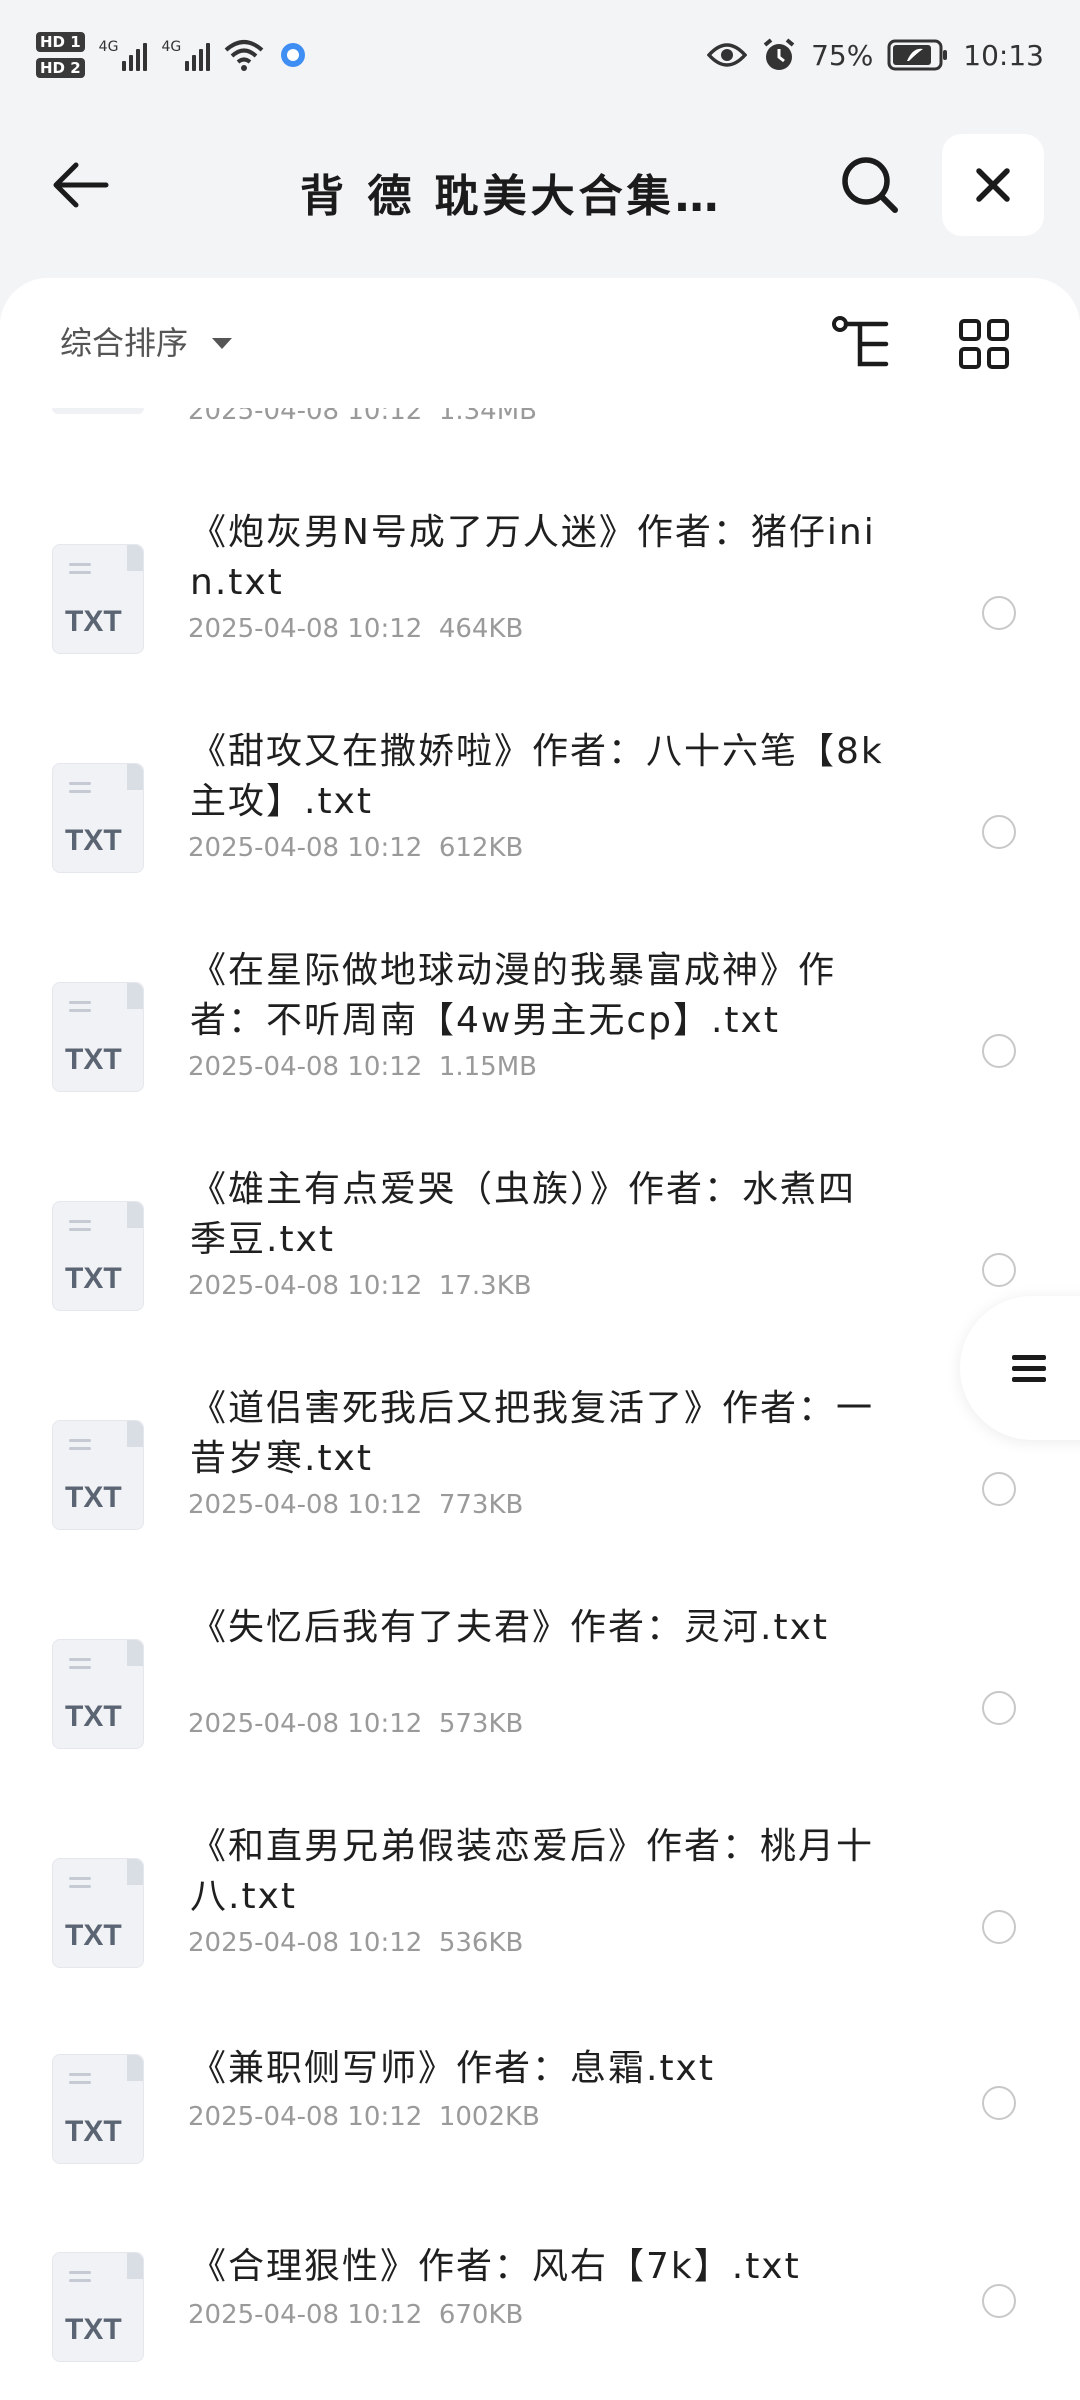 This screenshot has width=1080, height=2400. I want to click on file-meta: 2025-04-08 10:12 773KB, so click(355, 1505).